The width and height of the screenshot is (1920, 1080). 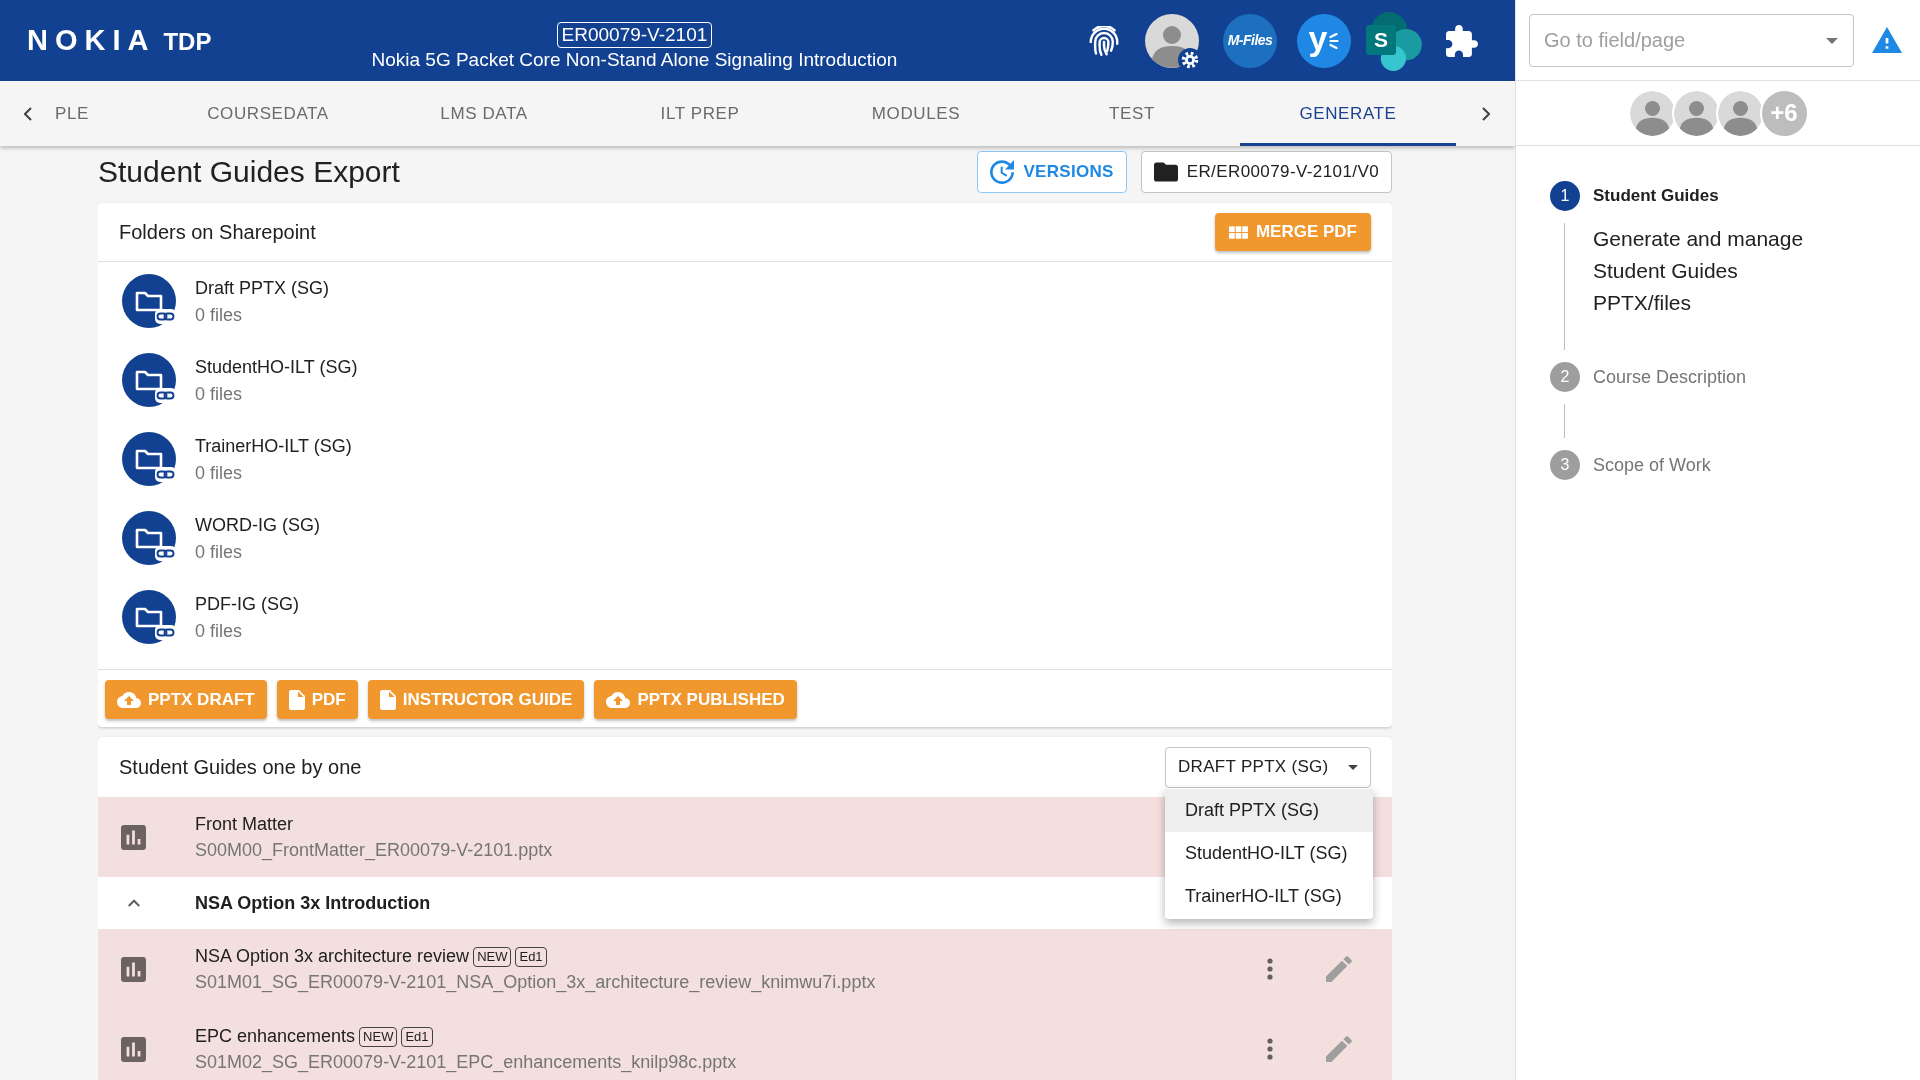 I want to click on menu-option: Draft PPTX (SG), so click(x=1269, y=810).